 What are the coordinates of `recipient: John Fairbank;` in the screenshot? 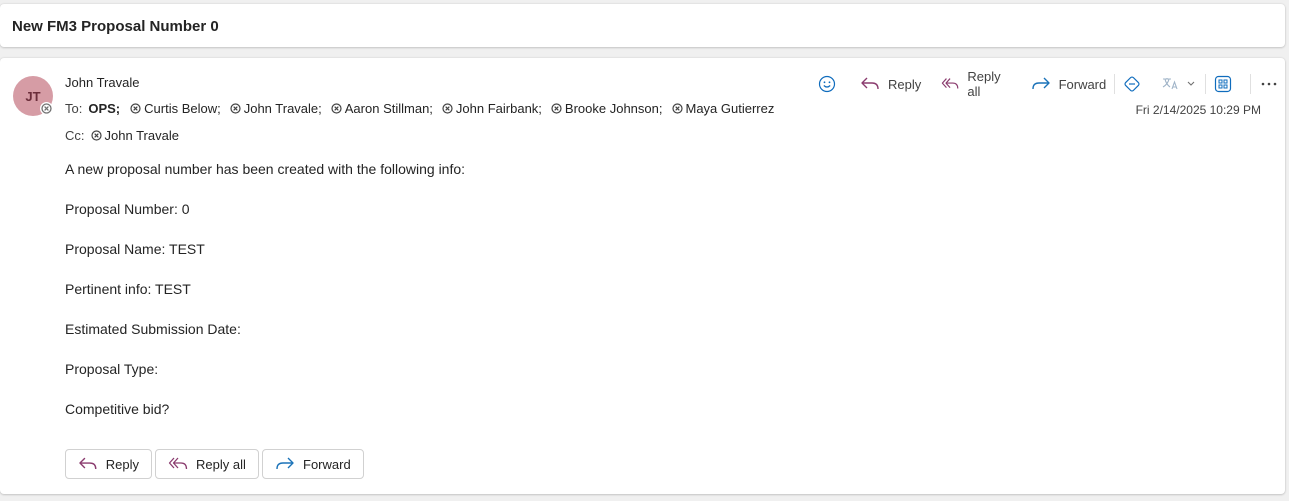 It's located at (492, 108).